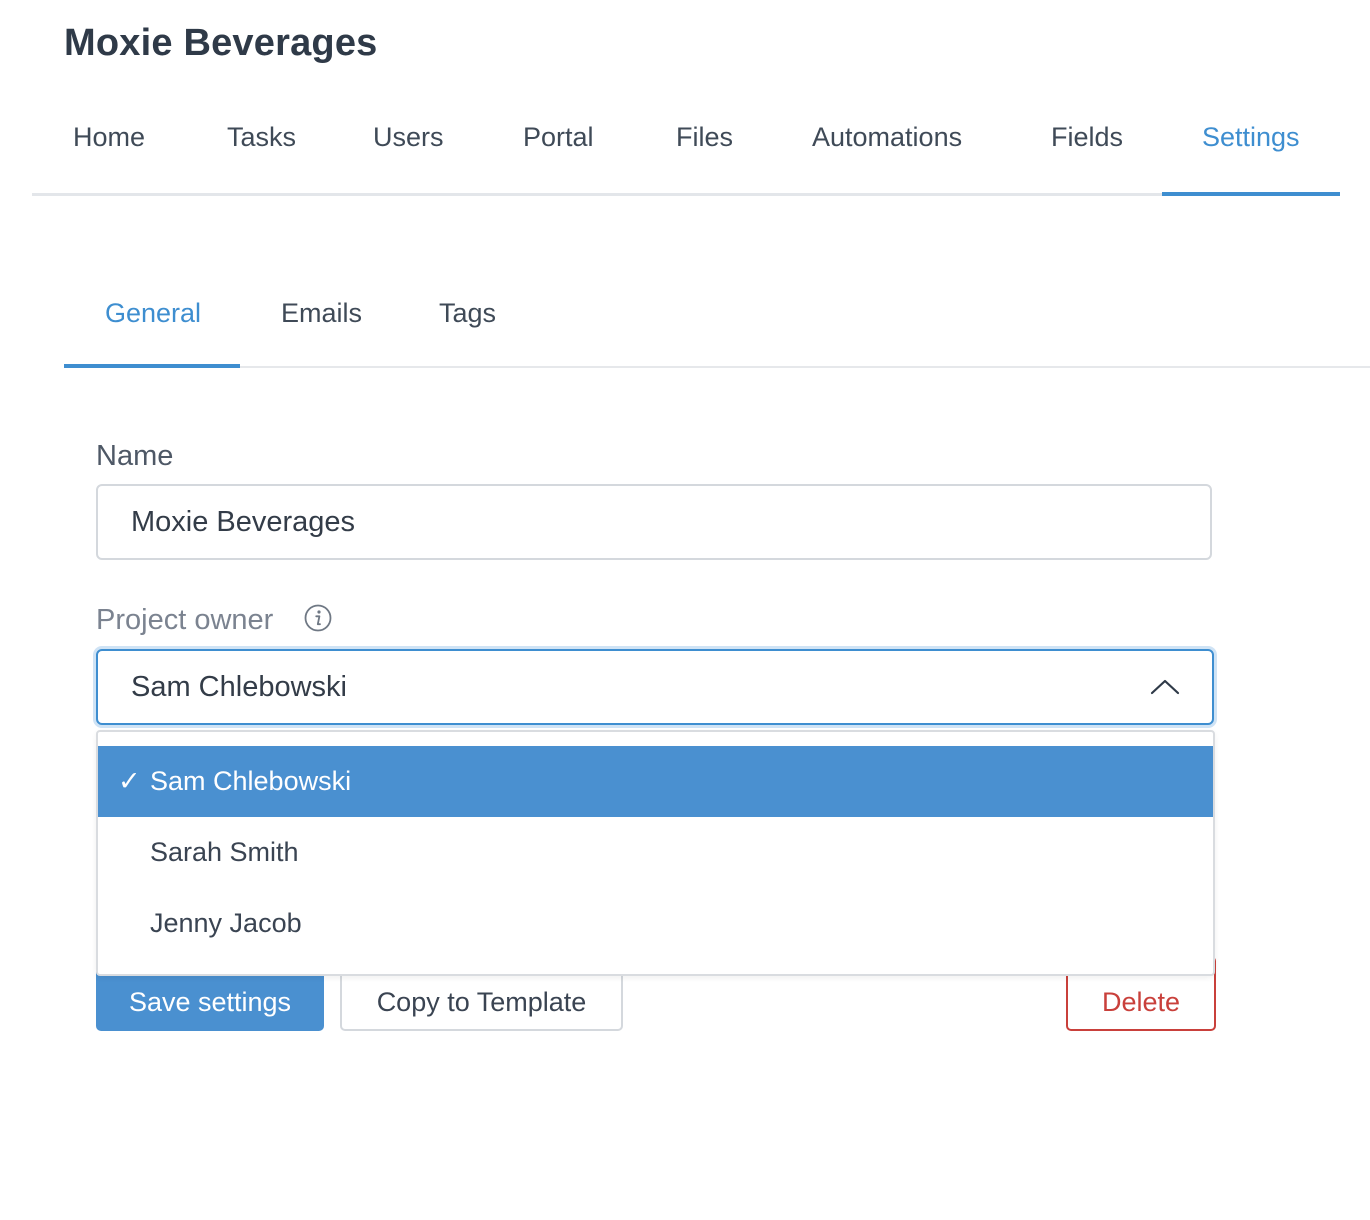 The width and height of the screenshot is (1370, 1220). Describe the element at coordinates (655, 923) in the screenshot. I see `owner-option-jenny-jacob: Jenny Jacob` at that location.